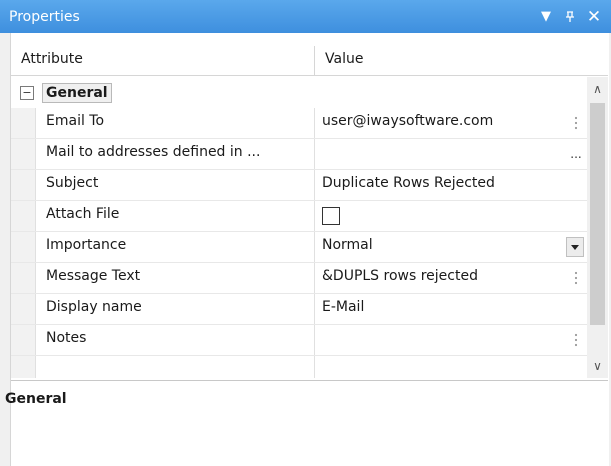  I want to click on property-row: Importance Normal, so click(299, 247).